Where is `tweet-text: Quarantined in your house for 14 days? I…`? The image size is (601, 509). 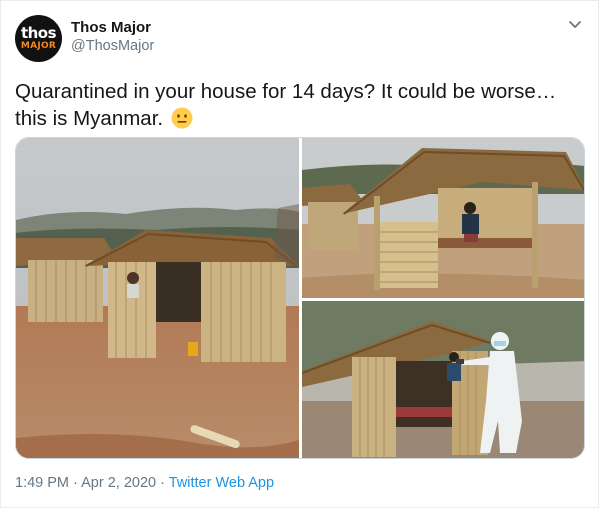 tweet-text: Quarantined in your house for 14 days? I… is located at coordinates (300, 105).